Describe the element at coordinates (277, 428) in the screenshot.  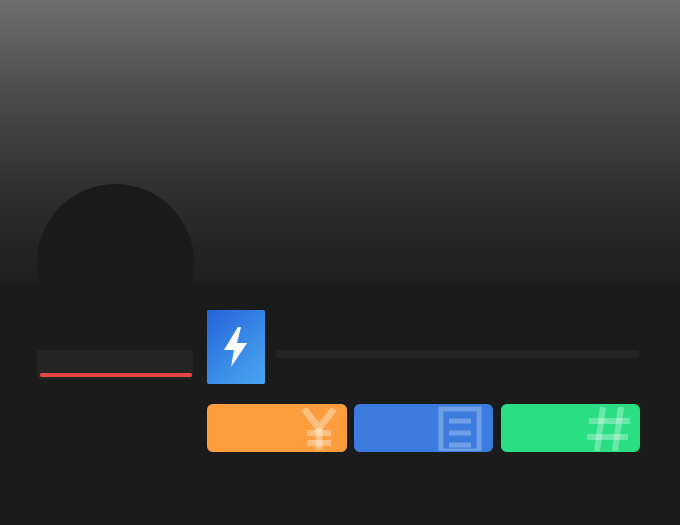
I see `stat-card-money` at that location.